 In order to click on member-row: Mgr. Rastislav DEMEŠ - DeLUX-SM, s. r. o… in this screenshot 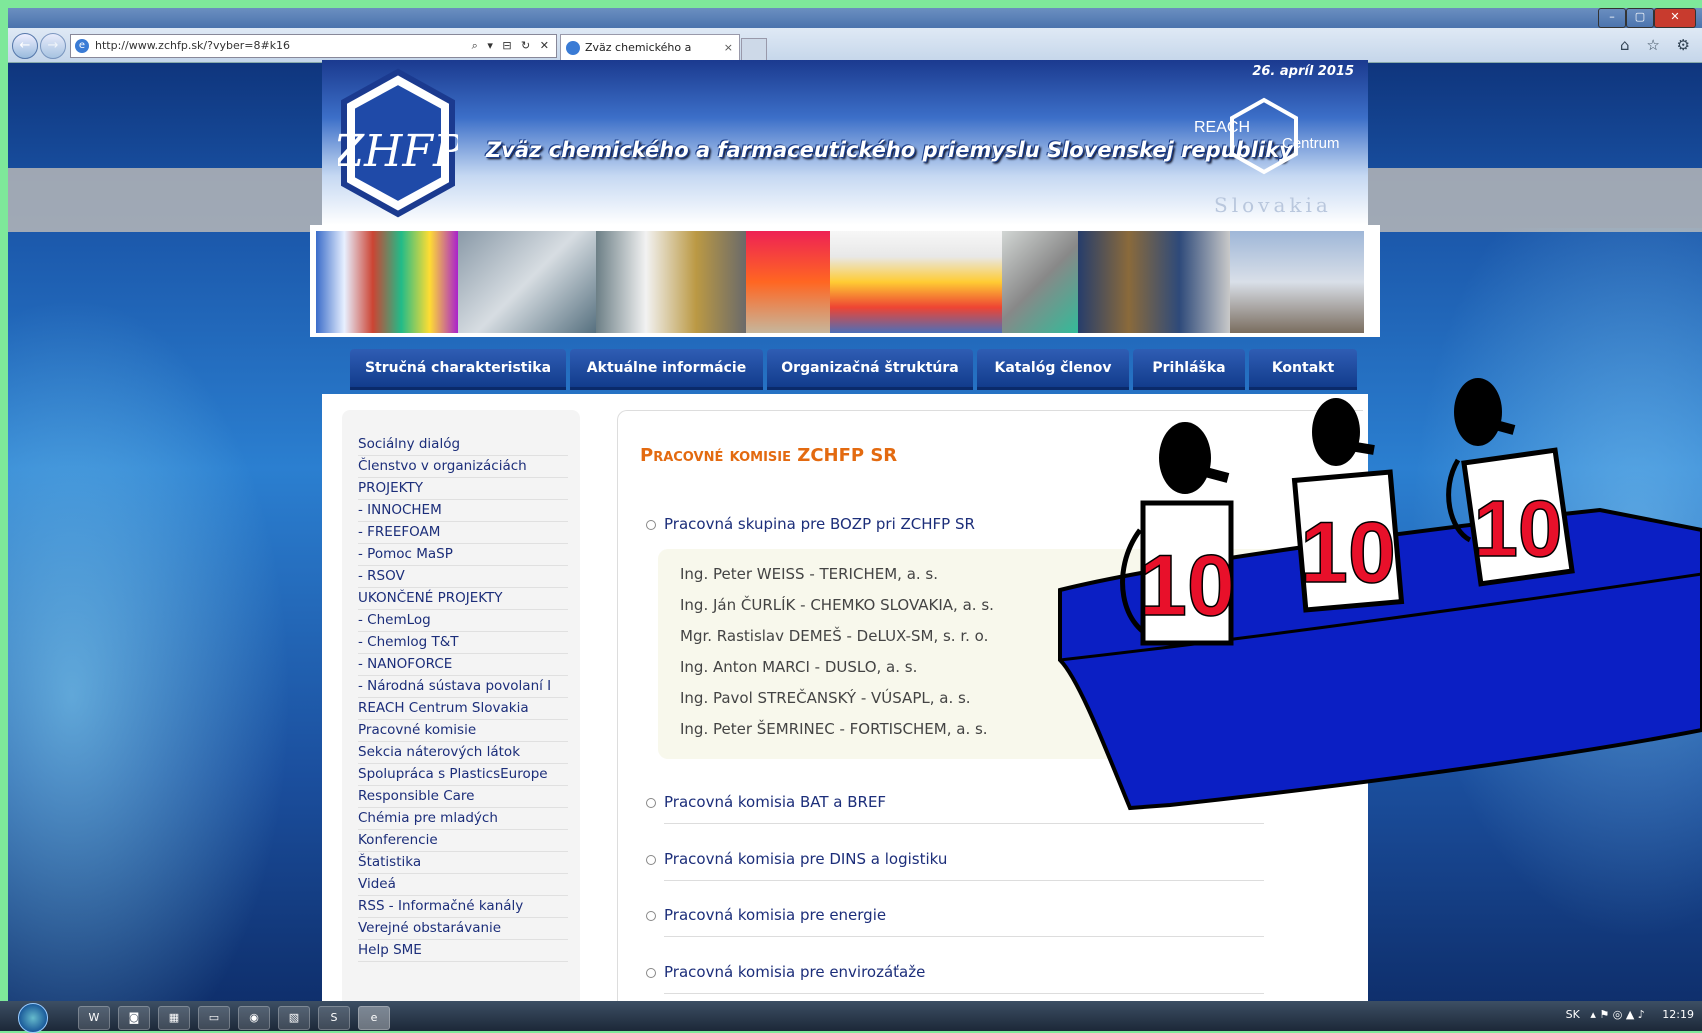, I will do `click(834, 636)`.